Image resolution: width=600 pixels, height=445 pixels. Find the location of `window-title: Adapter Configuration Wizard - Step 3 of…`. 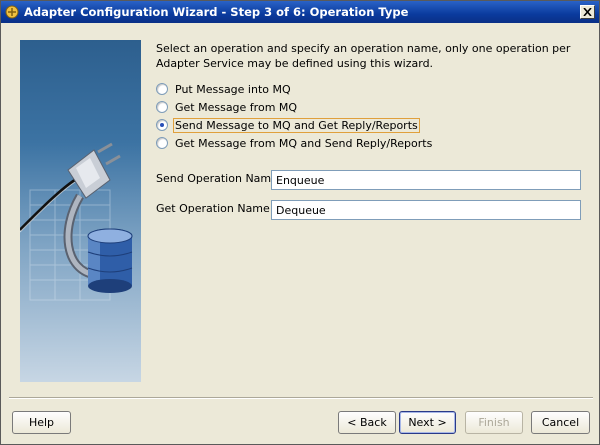

window-title: Adapter Configuration Wizard - Step 3 of… is located at coordinates (216, 12).